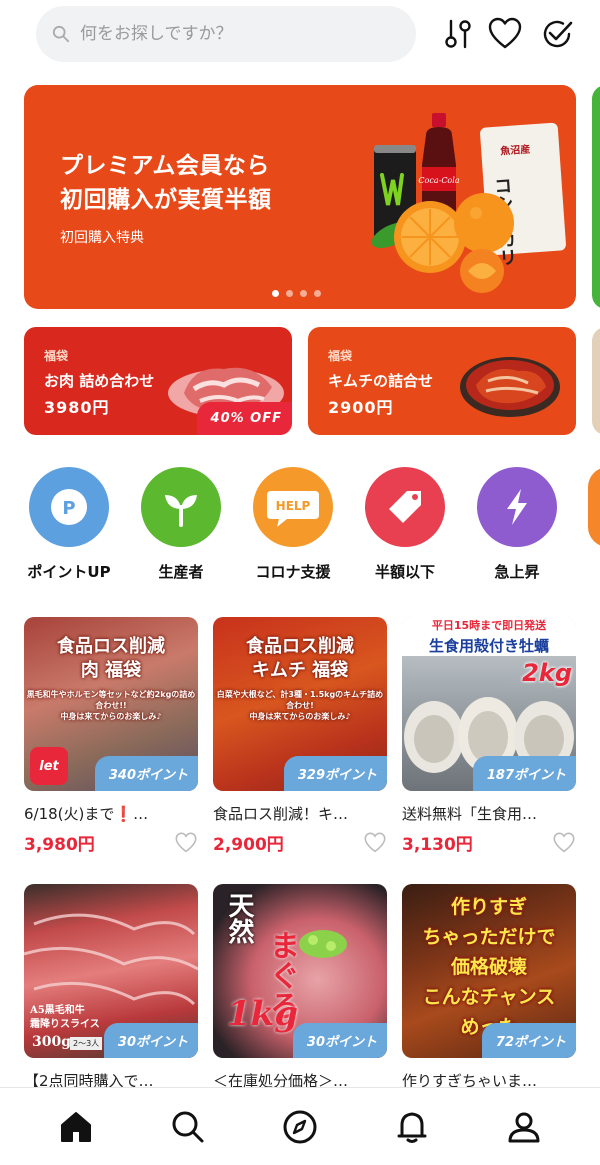 The image size is (600, 1165). Describe the element at coordinates (517, 572) in the screenshot. I see `category-label: 急上昇` at that location.